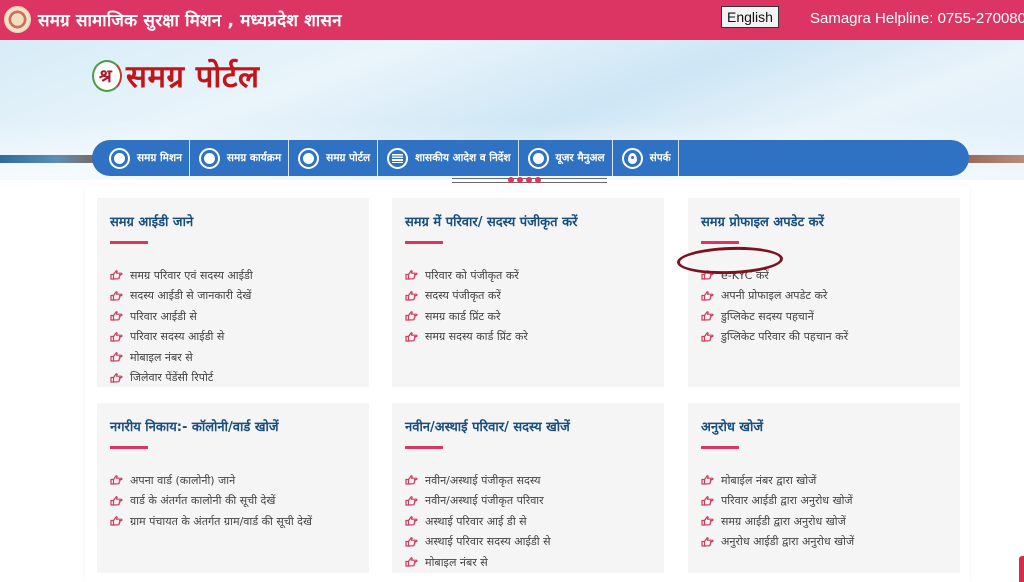 This screenshot has height=582, width=1024. What do you see at coordinates (177, 337) in the screenshot?
I see `card-link-label: परिवार सदस्य आईडी से` at bounding box center [177, 337].